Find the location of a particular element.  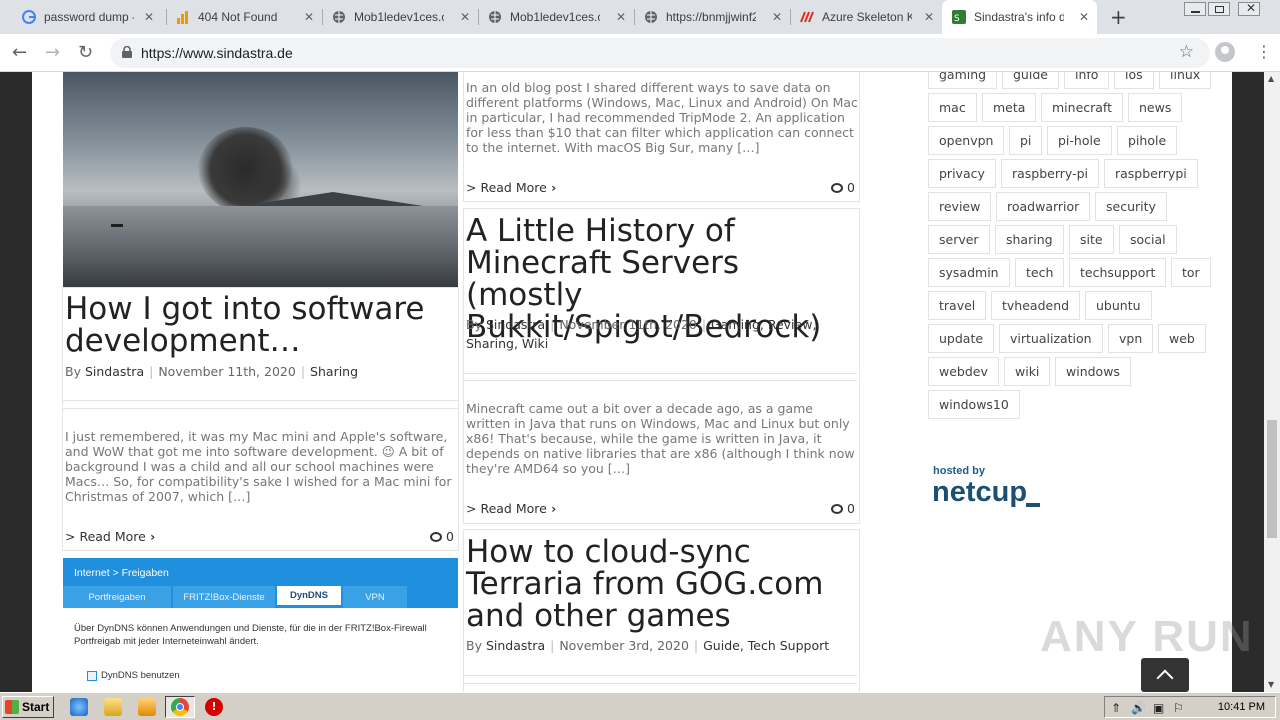

close-window-button: ✕ is located at coordinates (1249, 8).